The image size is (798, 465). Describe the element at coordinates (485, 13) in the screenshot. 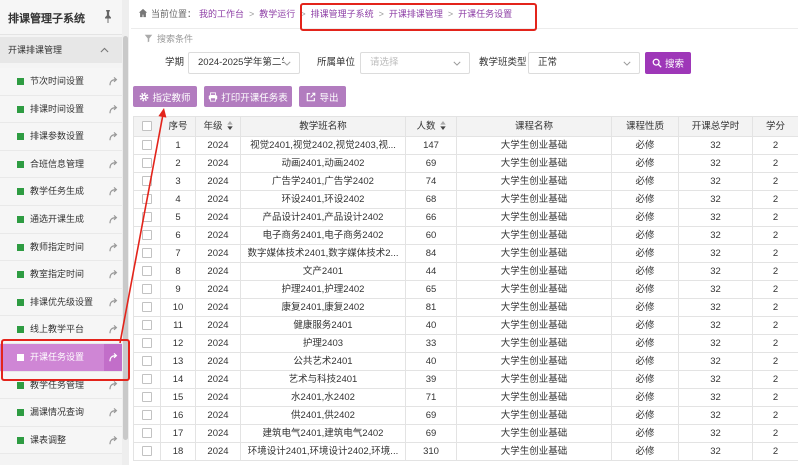

I see `breadcrumb-current-page: 开课任务设置` at that location.